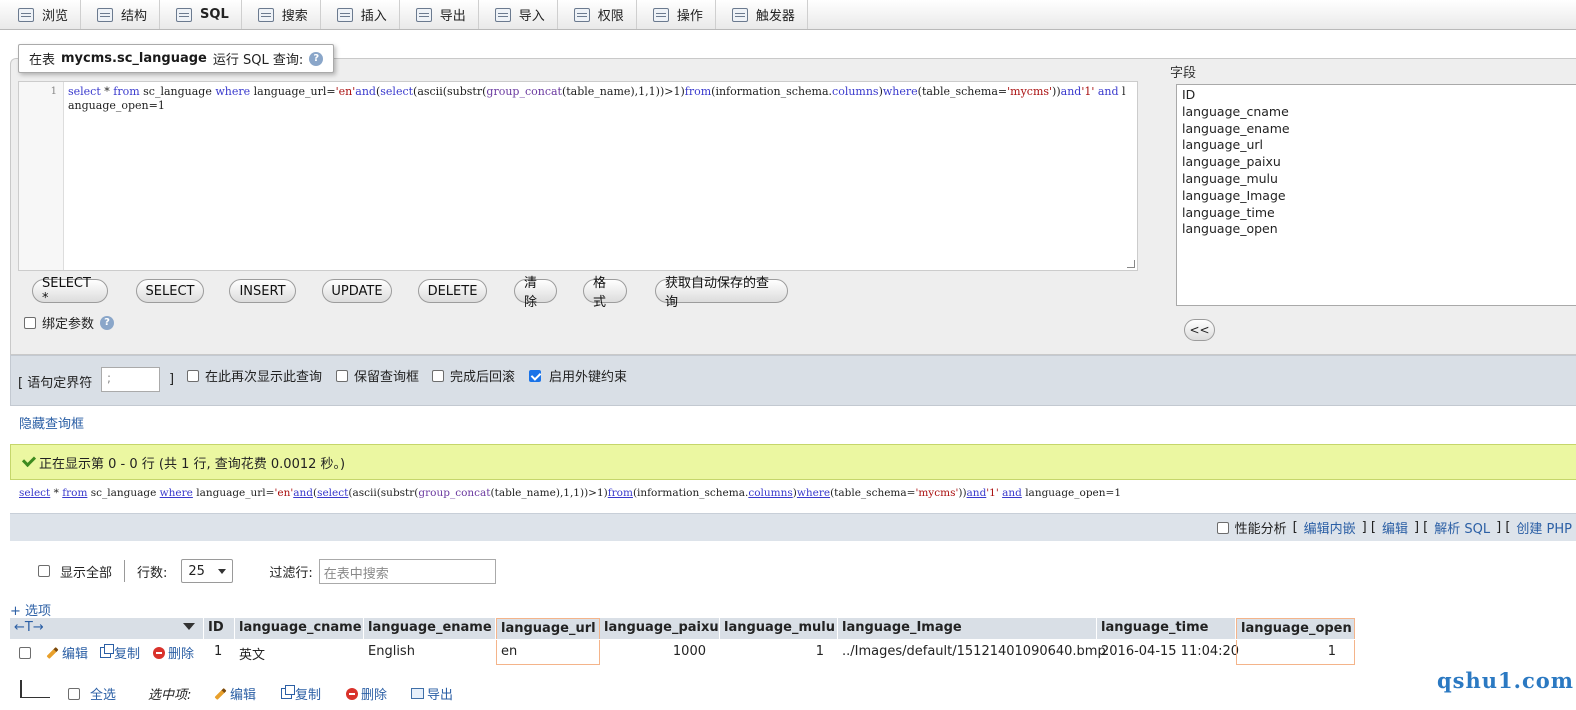  What do you see at coordinates (220, 693) in the screenshot?
I see `pencil-icon` at bounding box center [220, 693].